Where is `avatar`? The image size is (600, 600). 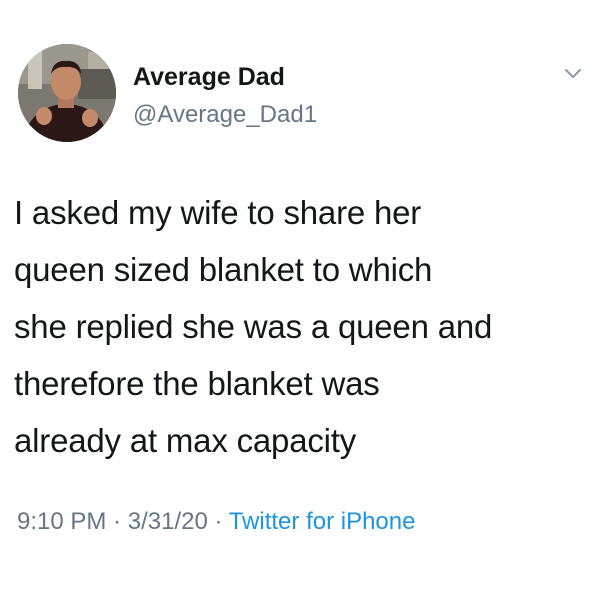 avatar is located at coordinates (67, 93).